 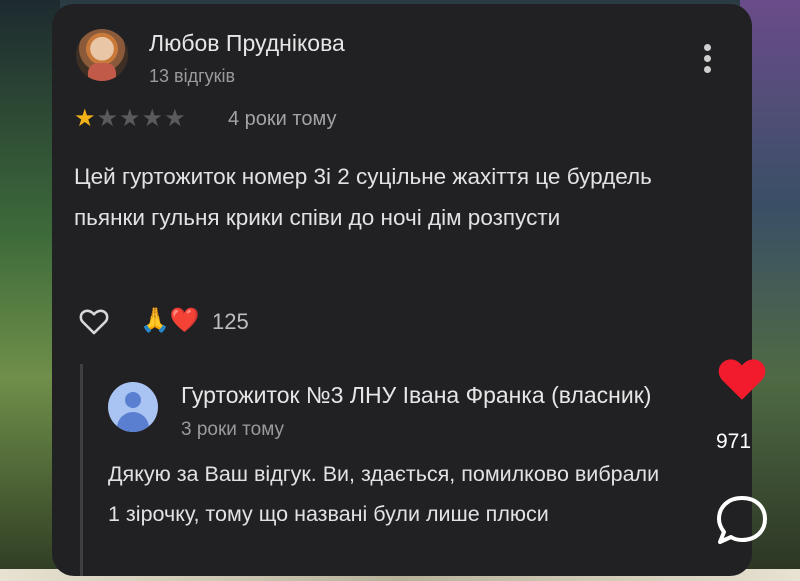 What do you see at coordinates (233, 429) in the screenshot?
I see `owner-reply-time: 3 роки тому` at bounding box center [233, 429].